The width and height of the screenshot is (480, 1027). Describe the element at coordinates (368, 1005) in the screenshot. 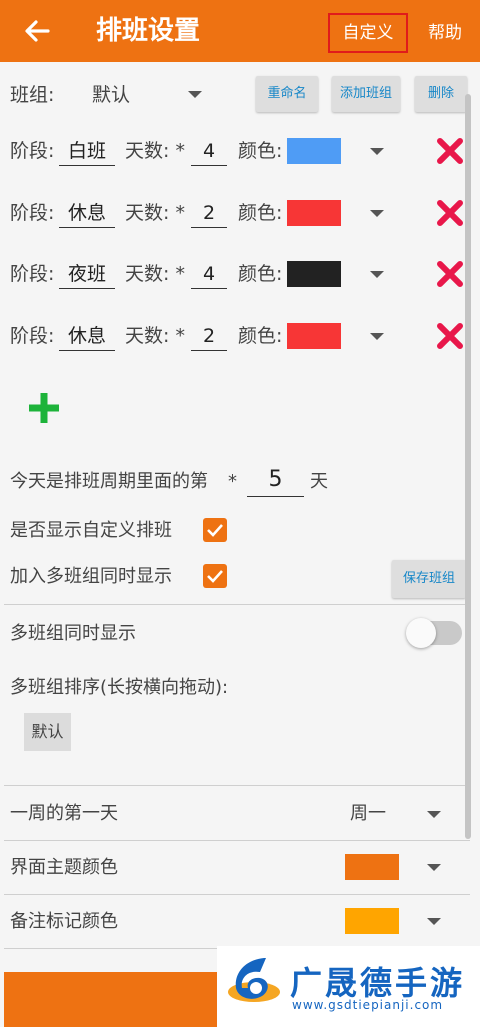

I see `watermark-url: www.gsdtiepianji.com` at that location.